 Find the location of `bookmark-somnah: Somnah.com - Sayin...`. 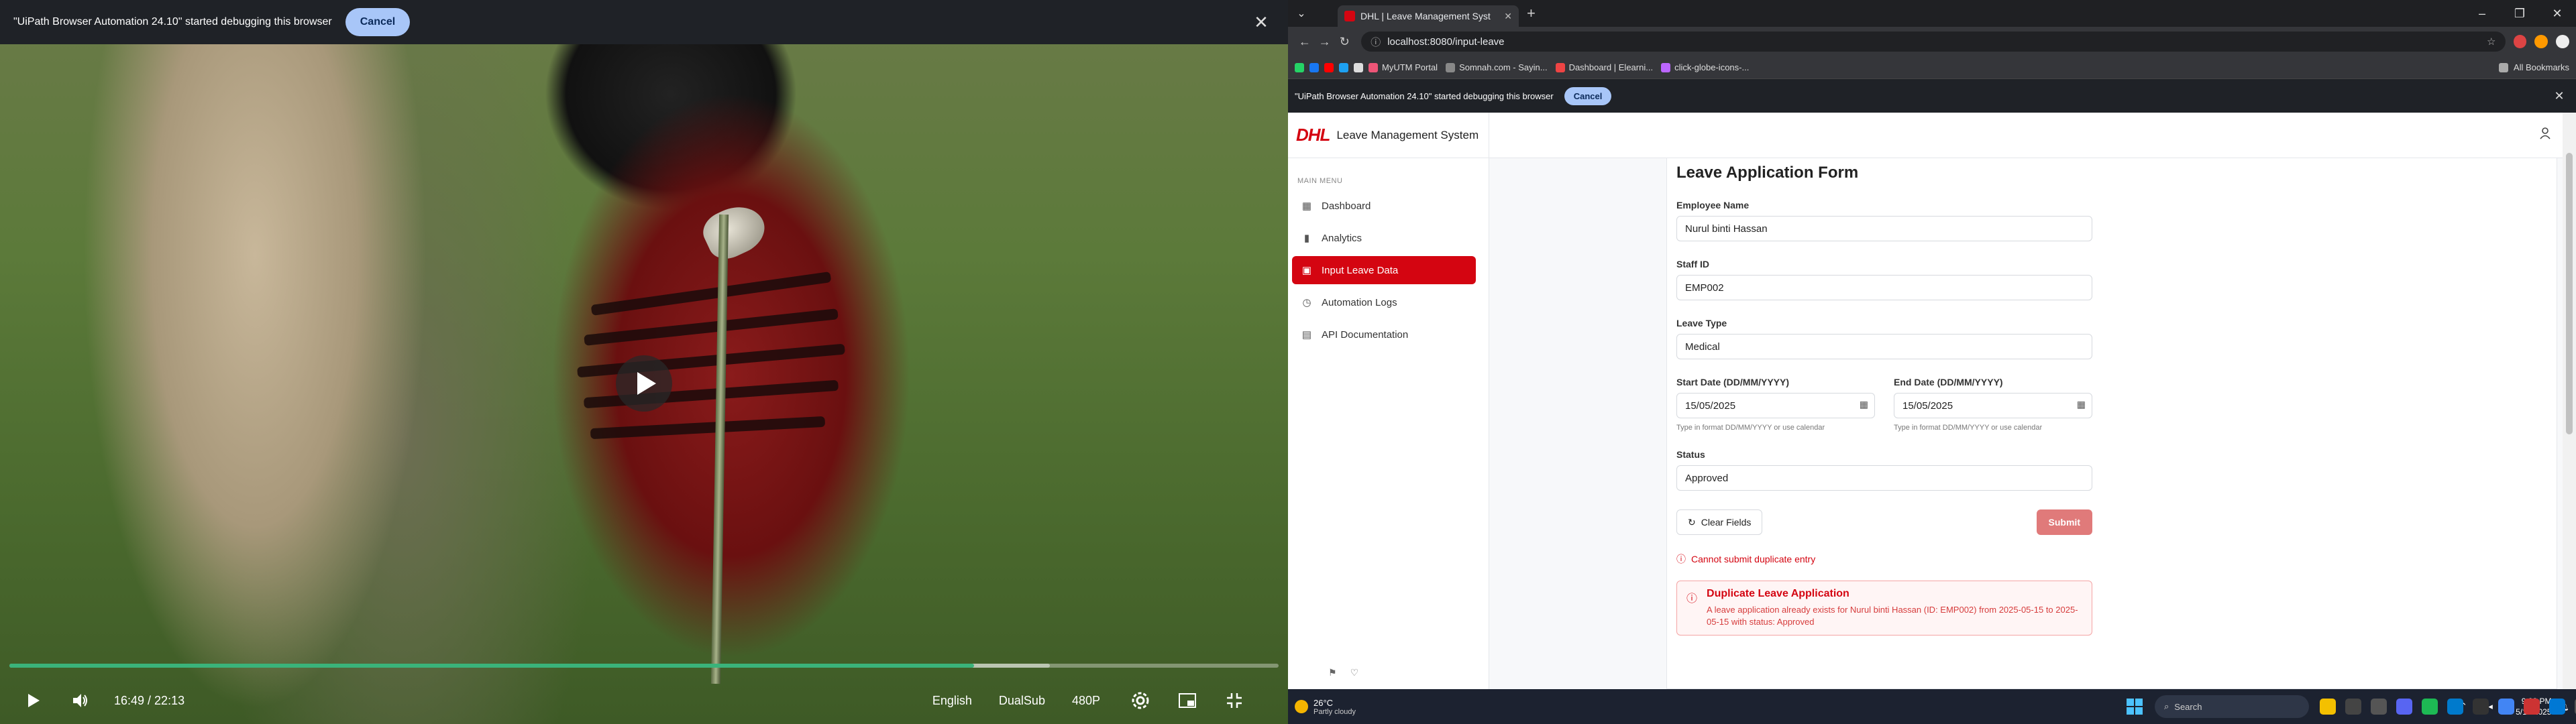

bookmark-somnah: Somnah.com - Sayin... is located at coordinates (1497, 67).